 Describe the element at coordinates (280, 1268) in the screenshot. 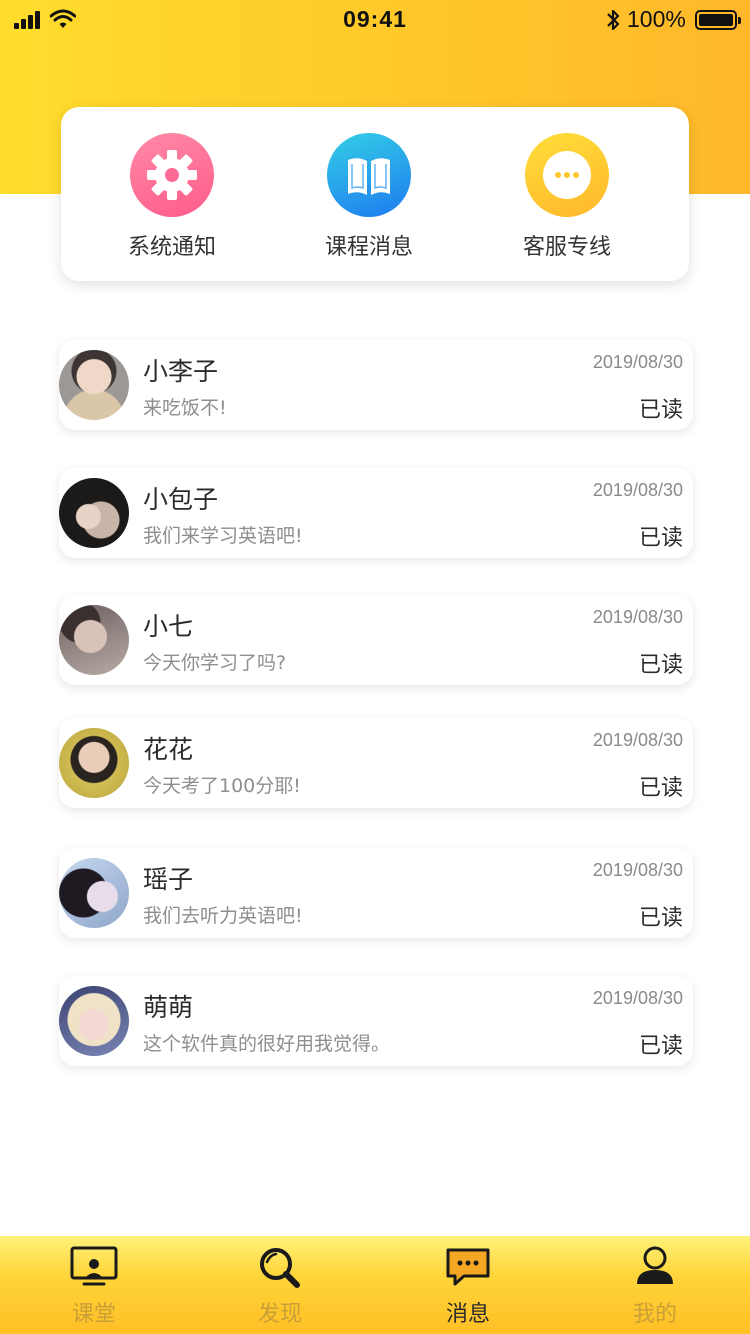

I see `search-icon` at that location.